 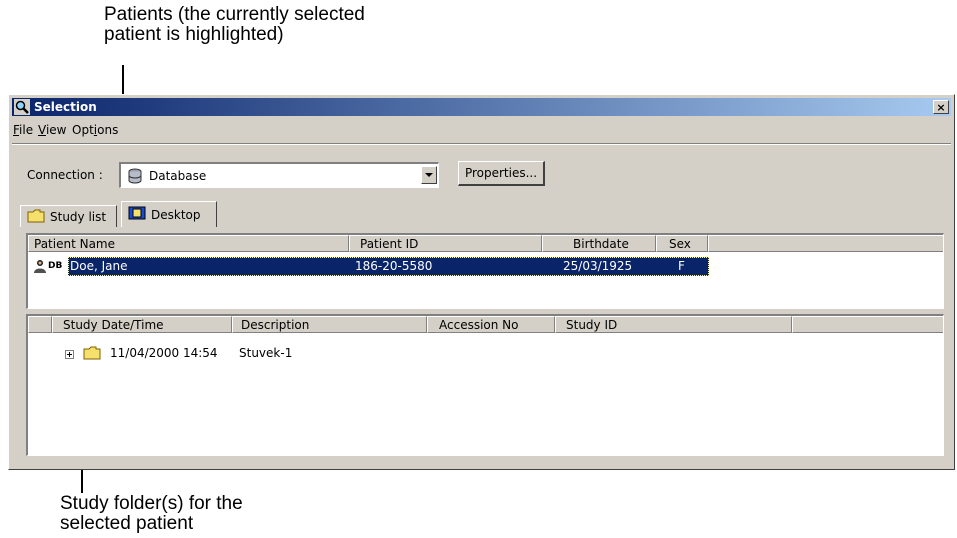 I want to click on menu-view: View, so click(x=52, y=130).